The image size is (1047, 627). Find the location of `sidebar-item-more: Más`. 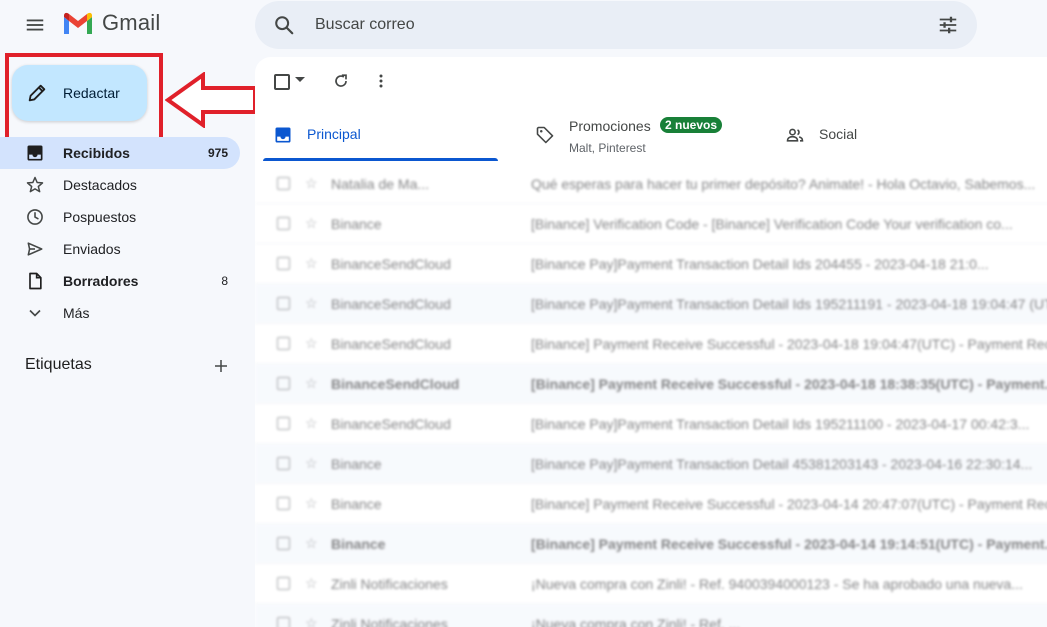

sidebar-item-more: Más is located at coordinates (120, 313).